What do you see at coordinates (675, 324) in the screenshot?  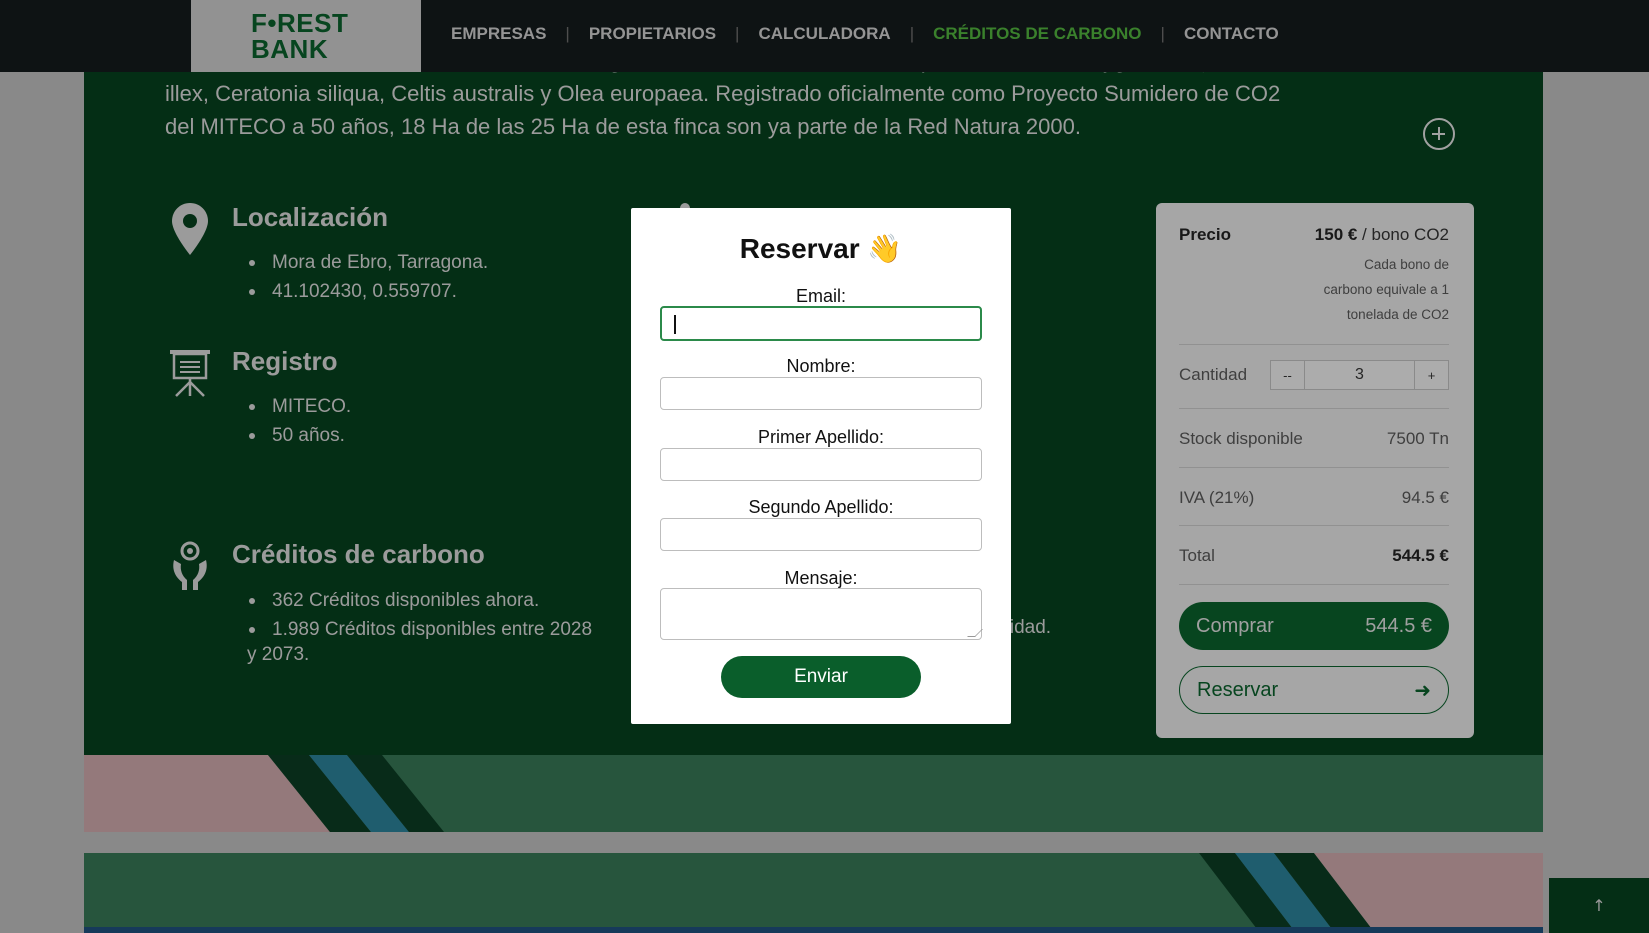 I see `text-caret` at bounding box center [675, 324].